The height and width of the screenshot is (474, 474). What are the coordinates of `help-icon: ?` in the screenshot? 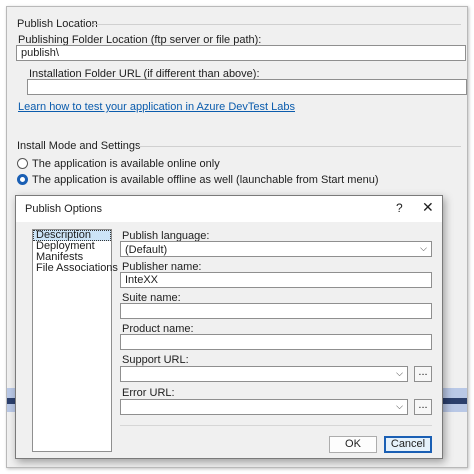 It's located at (399, 208).